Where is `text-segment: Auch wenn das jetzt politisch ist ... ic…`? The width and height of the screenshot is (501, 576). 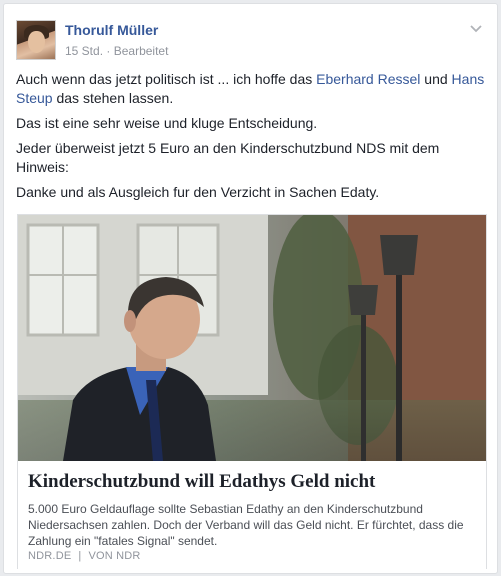 text-segment: Auch wenn das jetzt politisch ist ... ic… is located at coordinates (166, 79).